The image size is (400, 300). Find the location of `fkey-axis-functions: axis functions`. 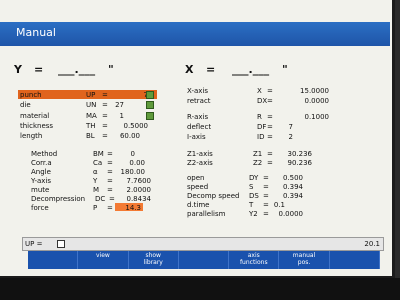

fkey-axis-functions: axis functions is located at coordinates (254, 260).